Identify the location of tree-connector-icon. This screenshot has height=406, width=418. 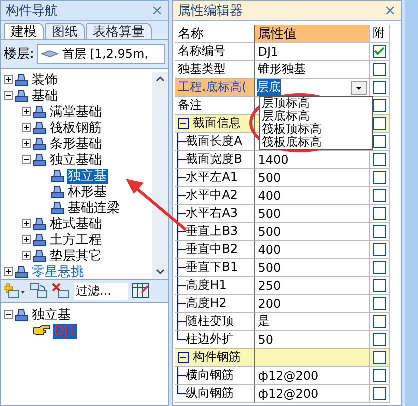
(181, 177).